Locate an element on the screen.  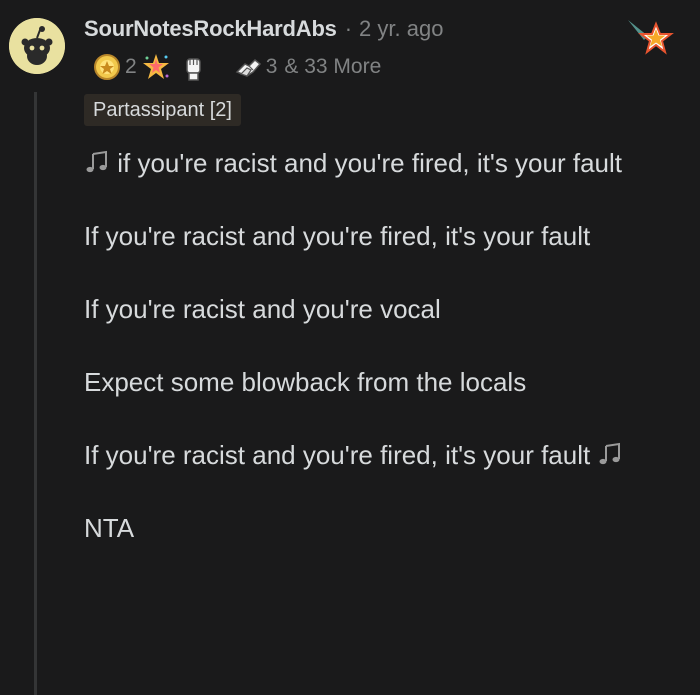
thread-line is located at coordinates (35, 393).